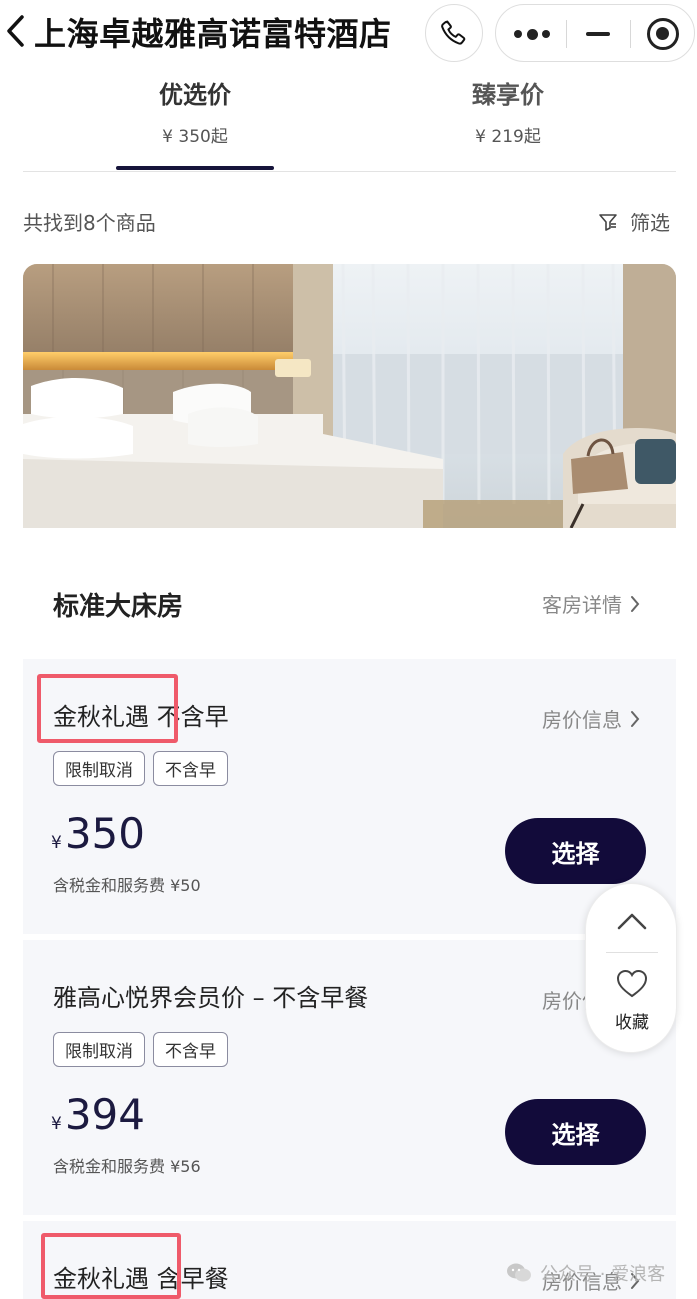 Image resolution: width=697 pixels, height=1299 pixels. What do you see at coordinates (508, 111) in the screenshot?
I see `tab-premium-price: 臻享价 ¥ 219起` at bounding box center [508, 111].